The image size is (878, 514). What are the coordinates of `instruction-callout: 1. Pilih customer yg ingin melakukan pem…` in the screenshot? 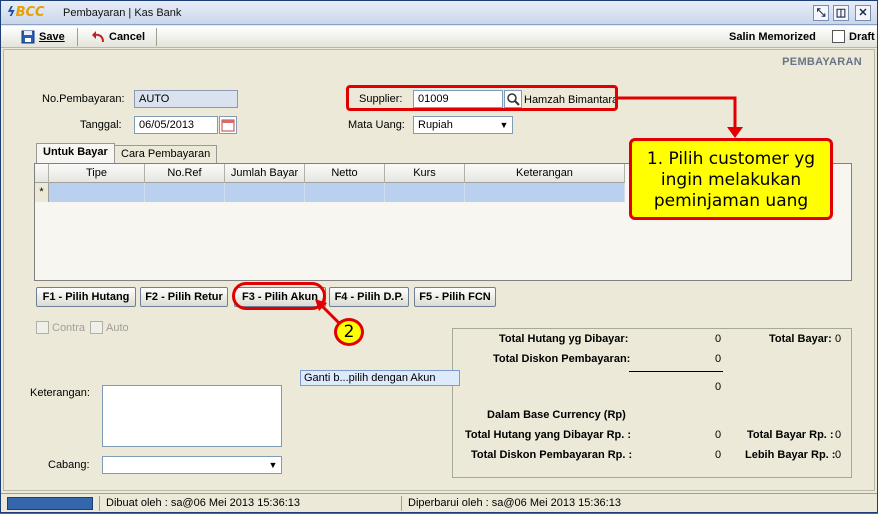 It's located at (731, 179).